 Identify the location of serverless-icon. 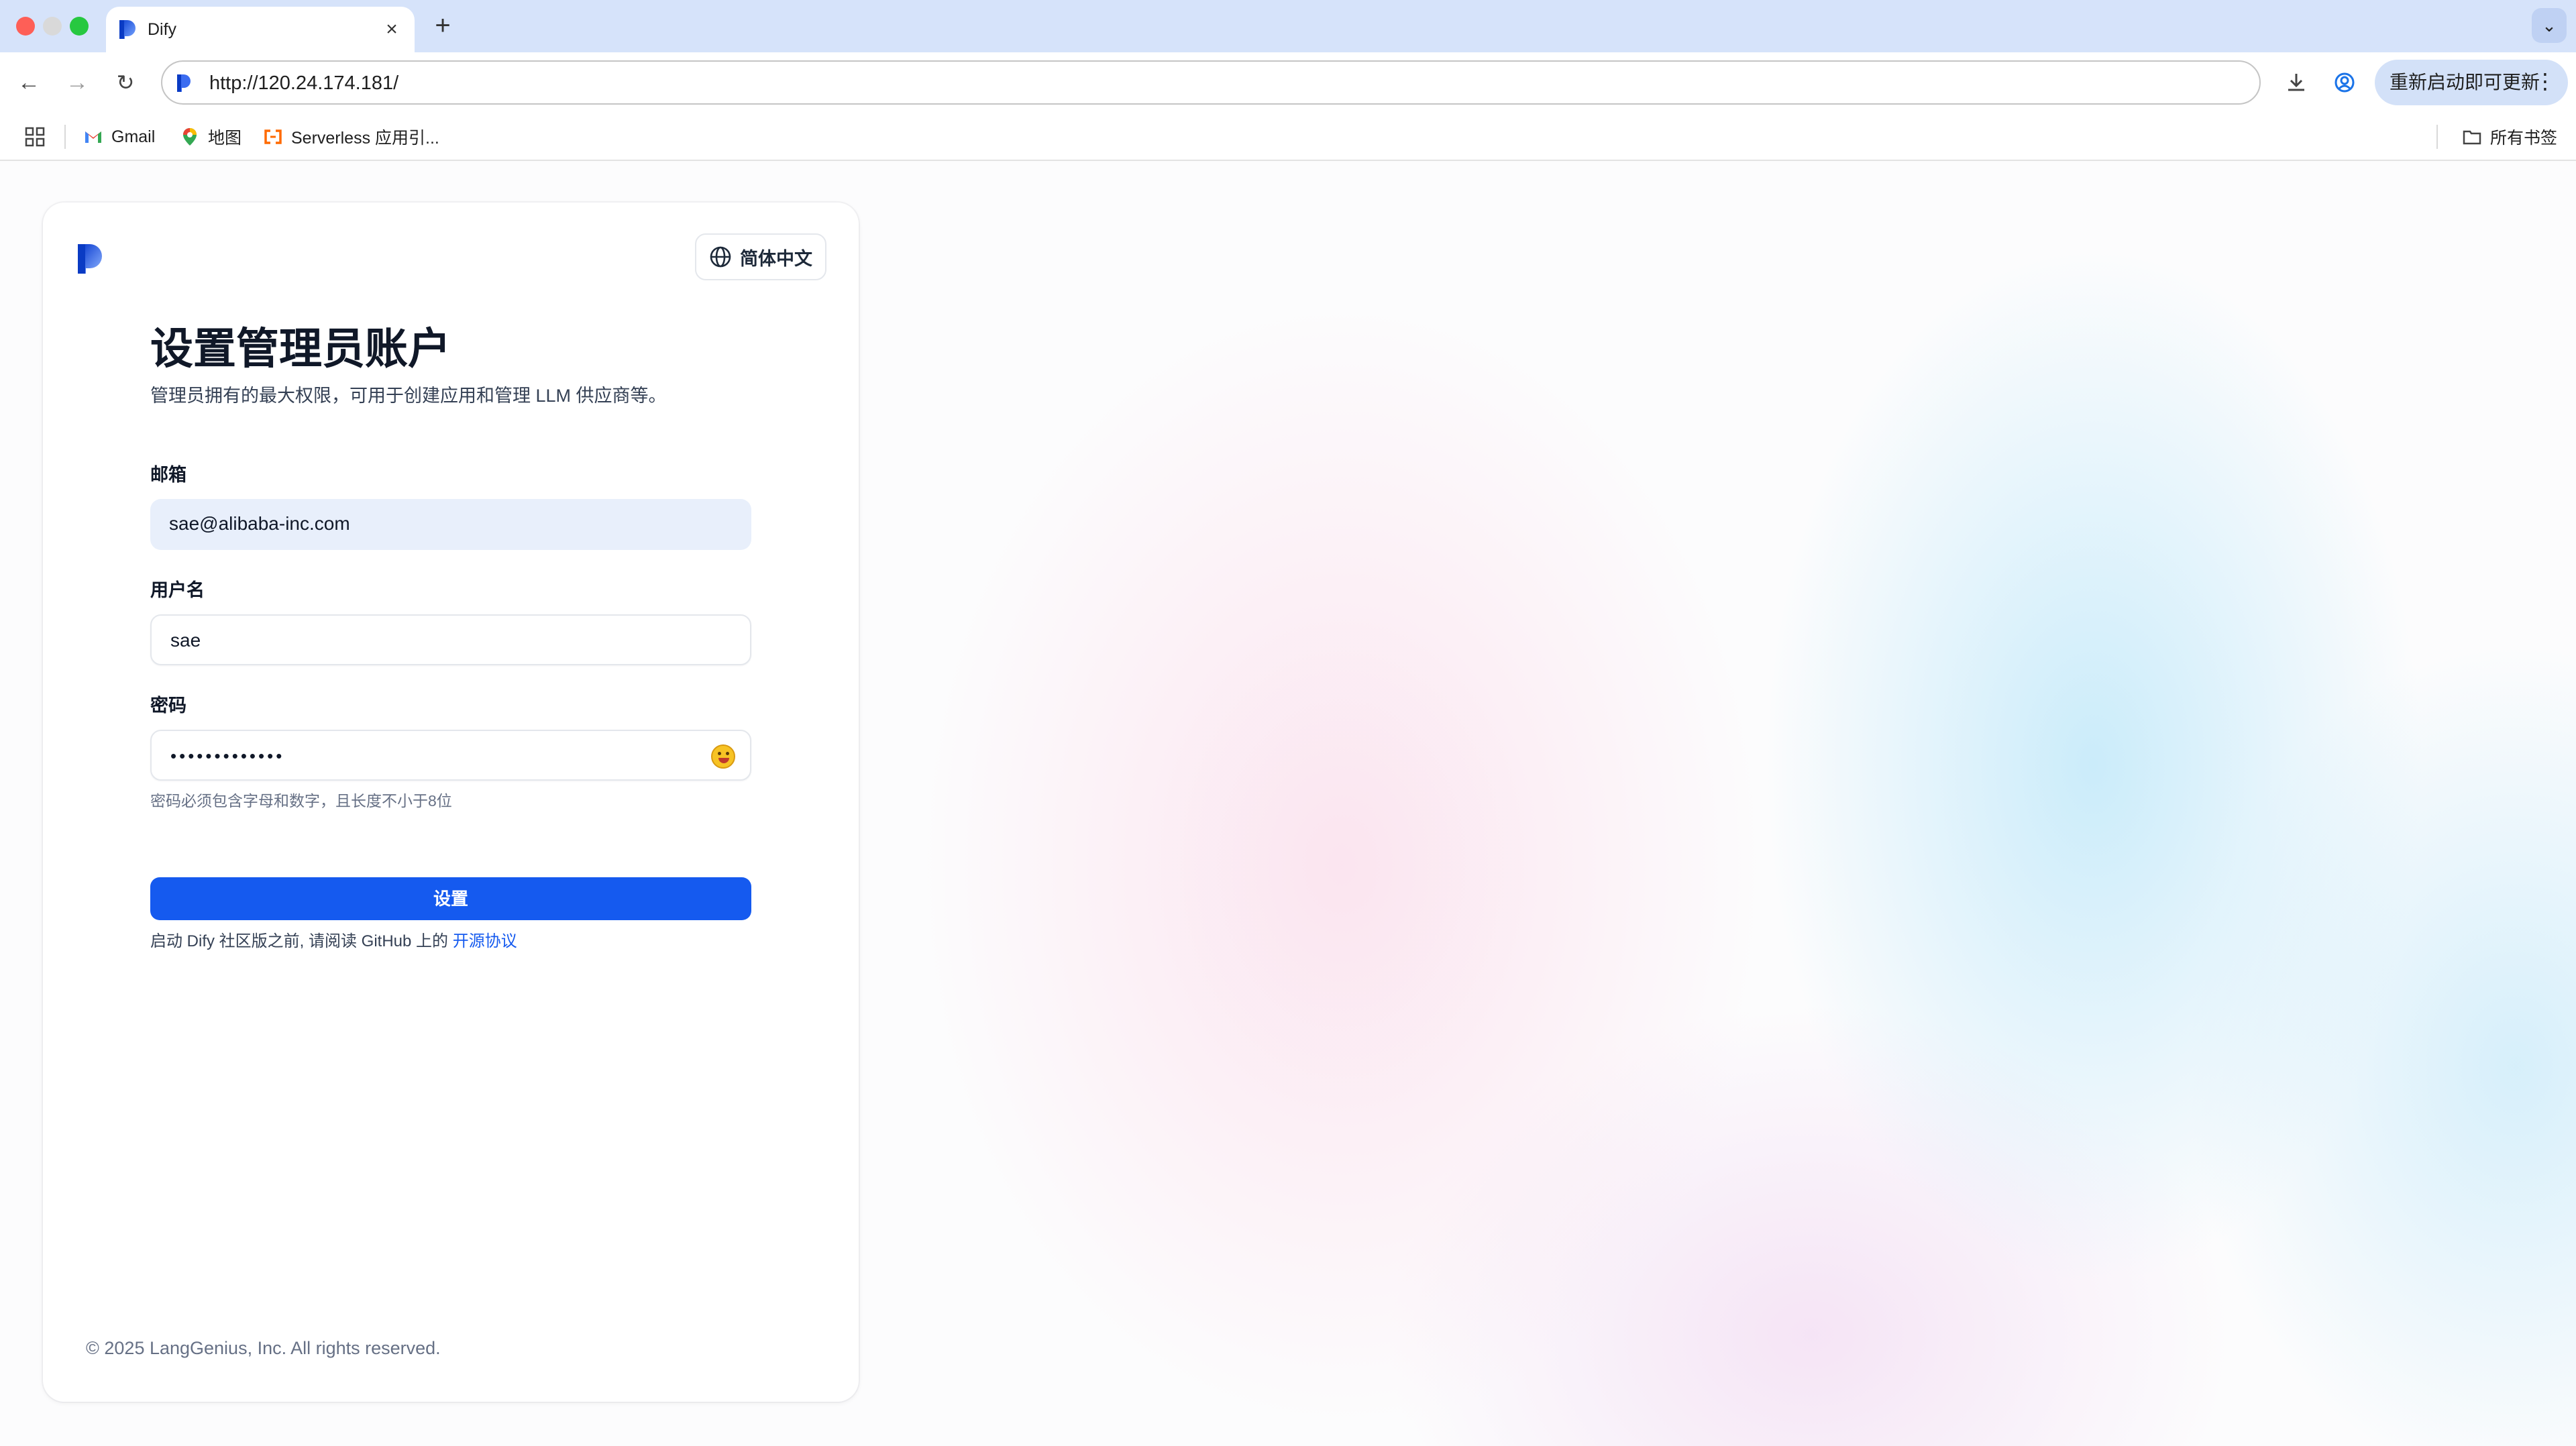
(273, 136).